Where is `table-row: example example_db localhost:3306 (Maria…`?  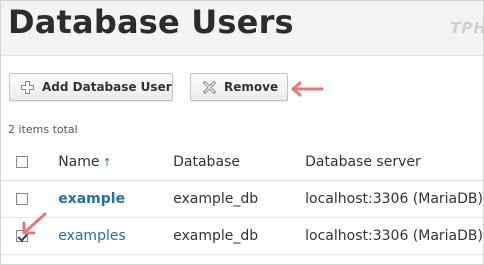
table-row: example example_db localhost:3306 (Maria… is located at coordinates (242, 198).